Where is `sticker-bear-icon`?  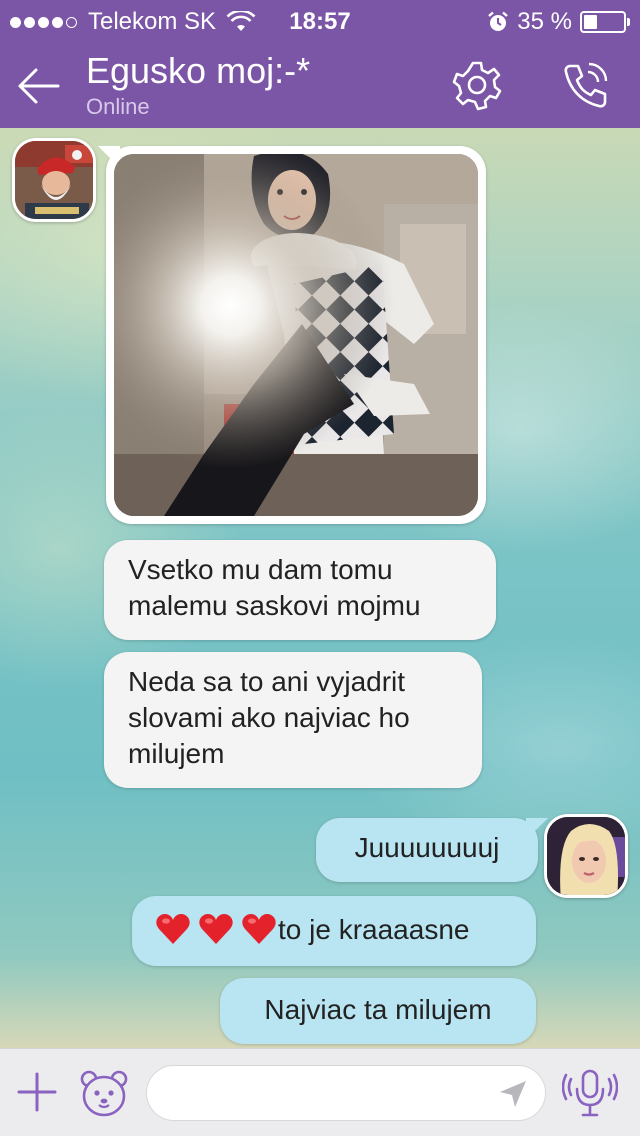 sticker-bear-icon is located at coordinates (104, 1093).